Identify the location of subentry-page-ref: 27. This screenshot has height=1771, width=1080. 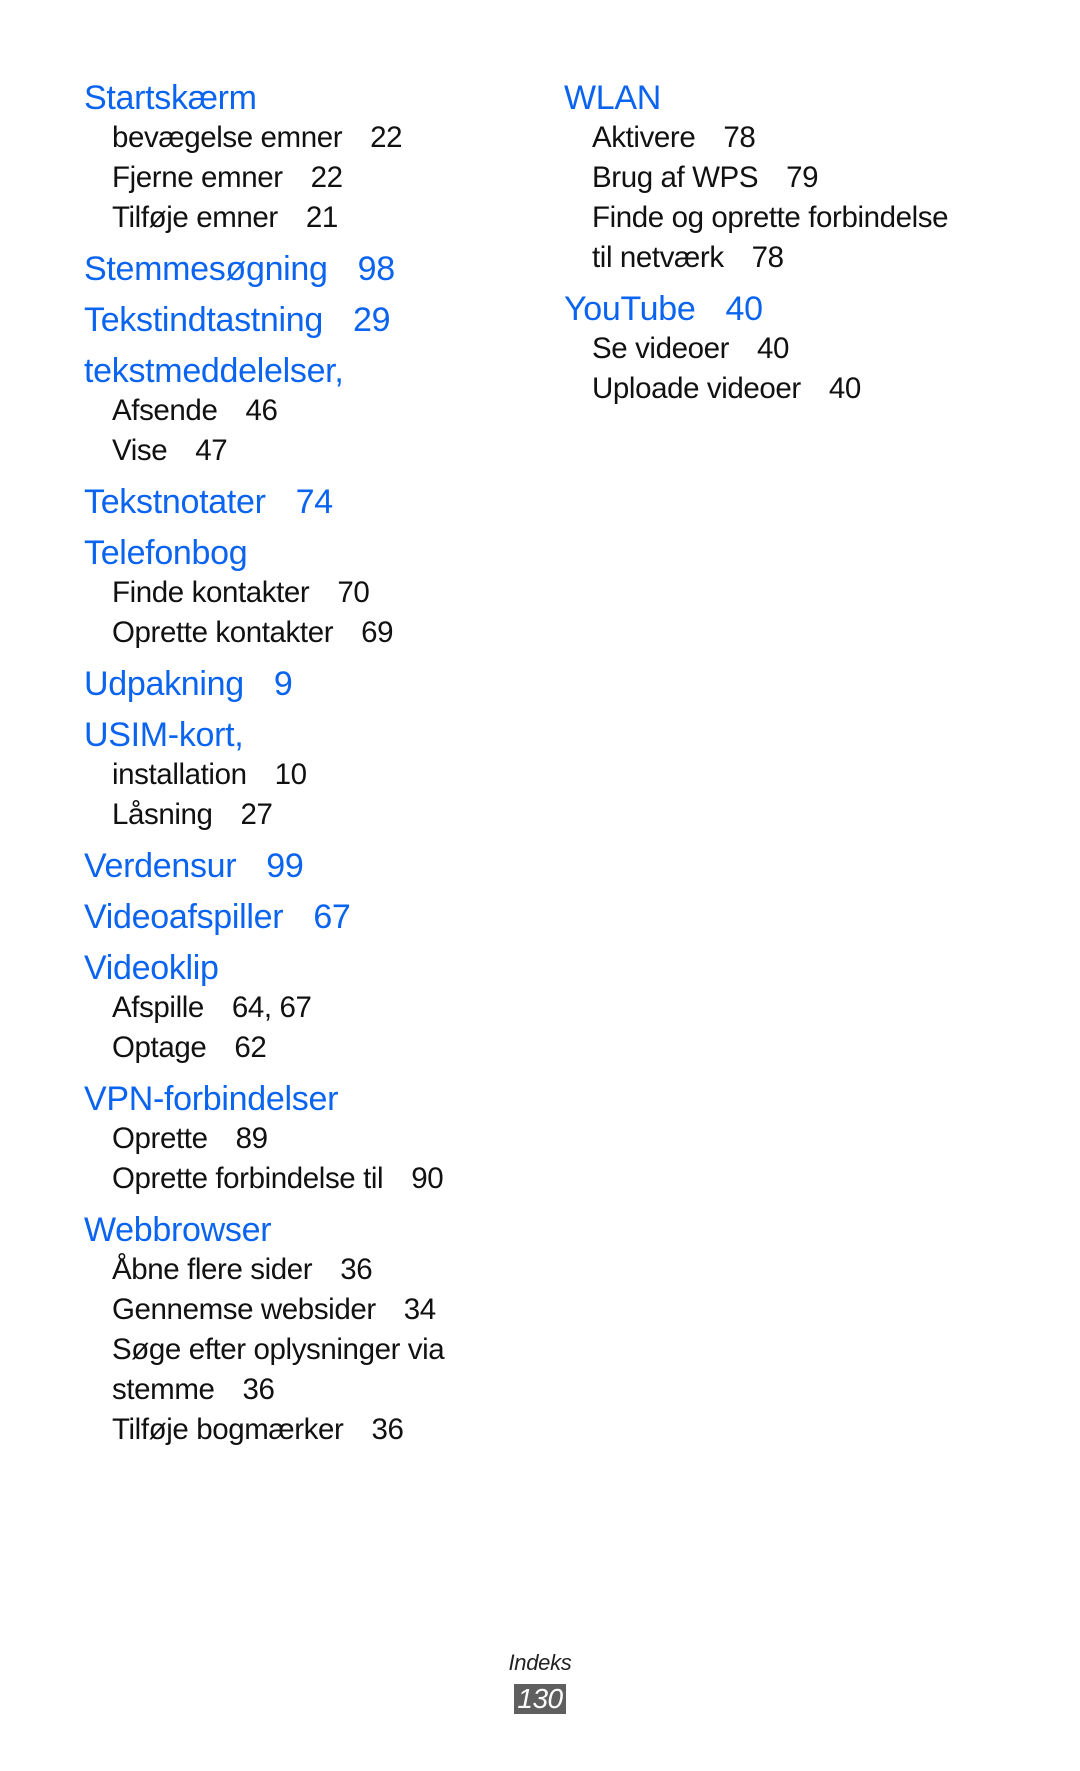
(256, 814).